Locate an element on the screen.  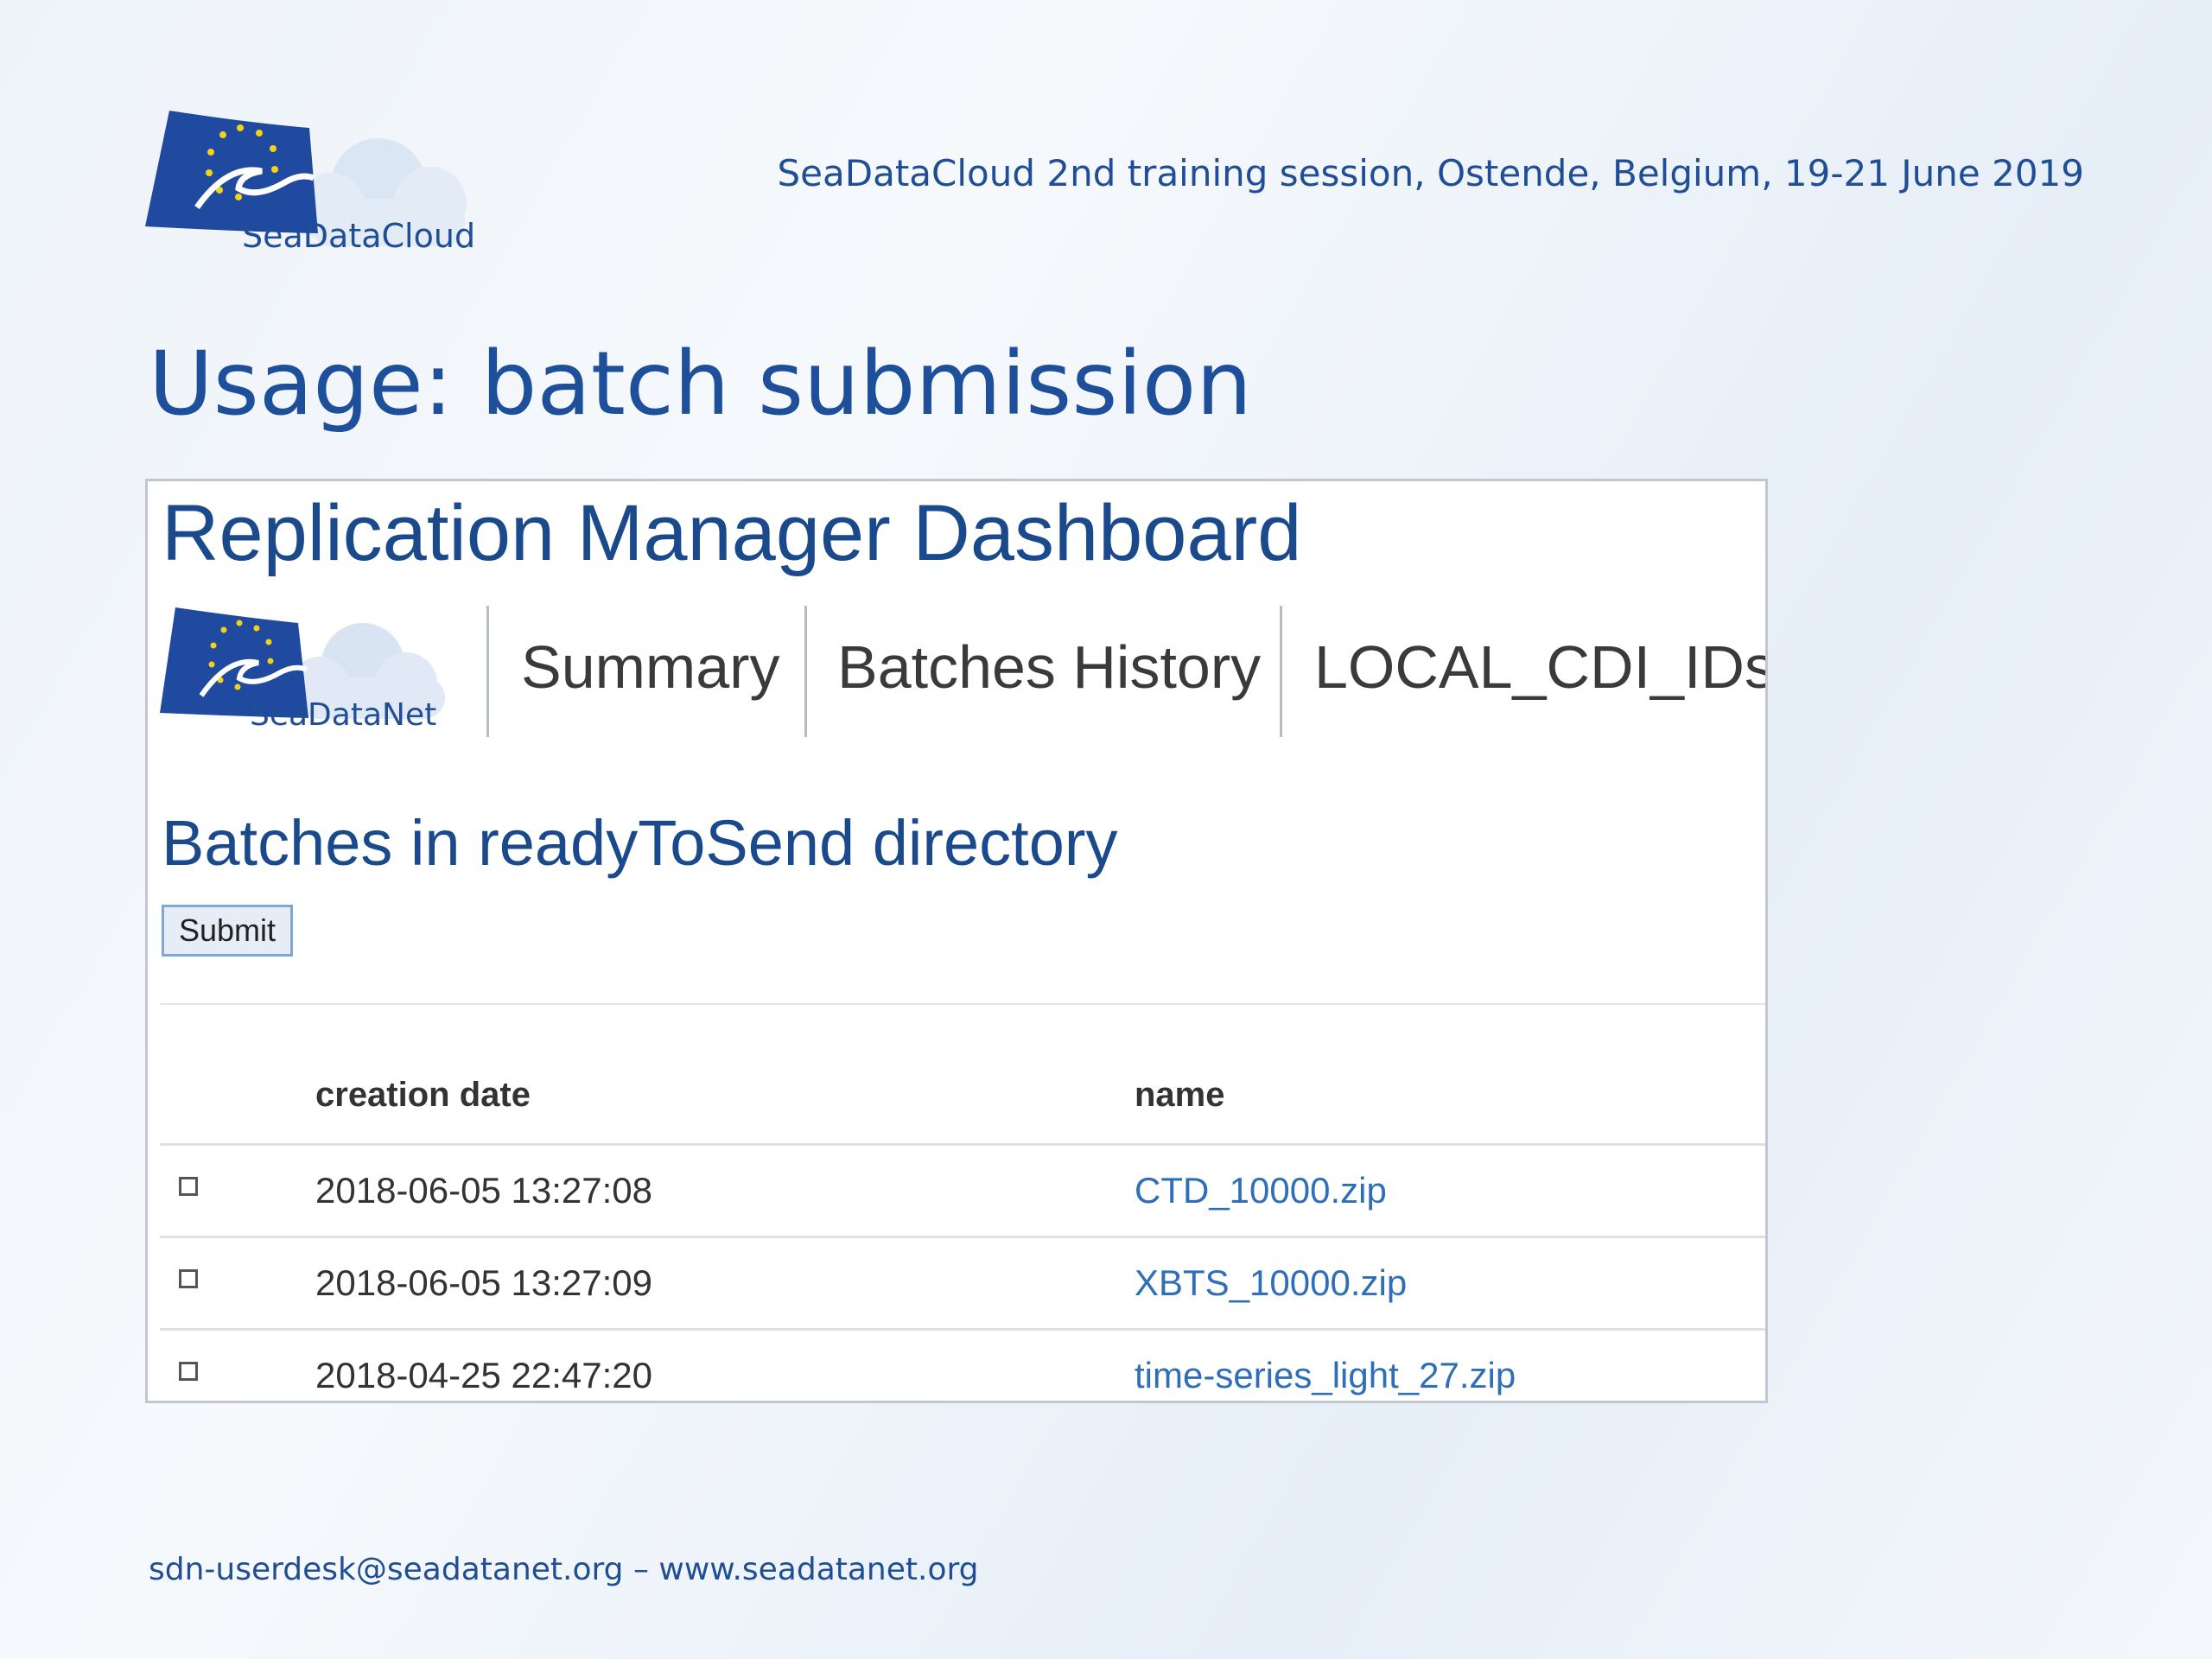
seadatanet-logo-text: SeaDataNet is located at coordinates (343, 715).